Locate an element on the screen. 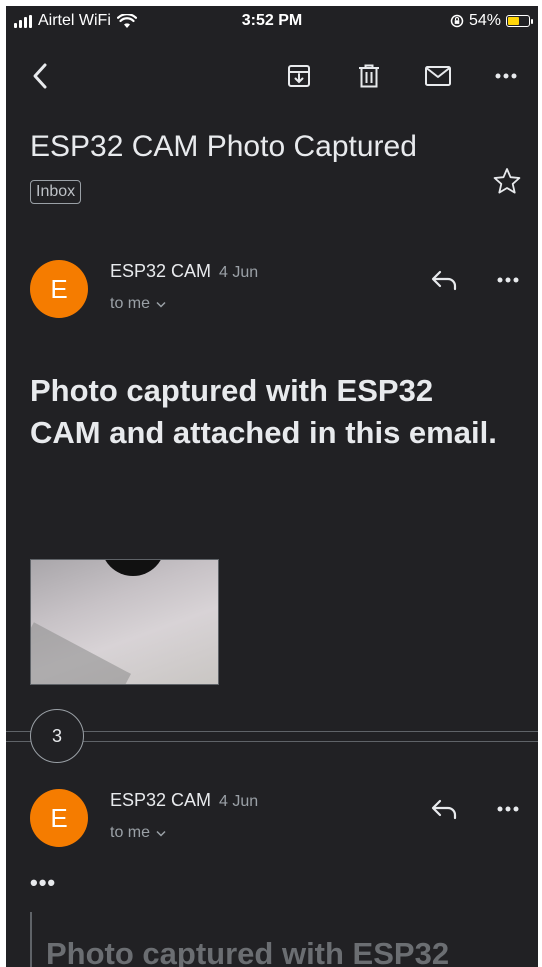  collapsed-messages-count: 3 is located at coordinates (57, 736).